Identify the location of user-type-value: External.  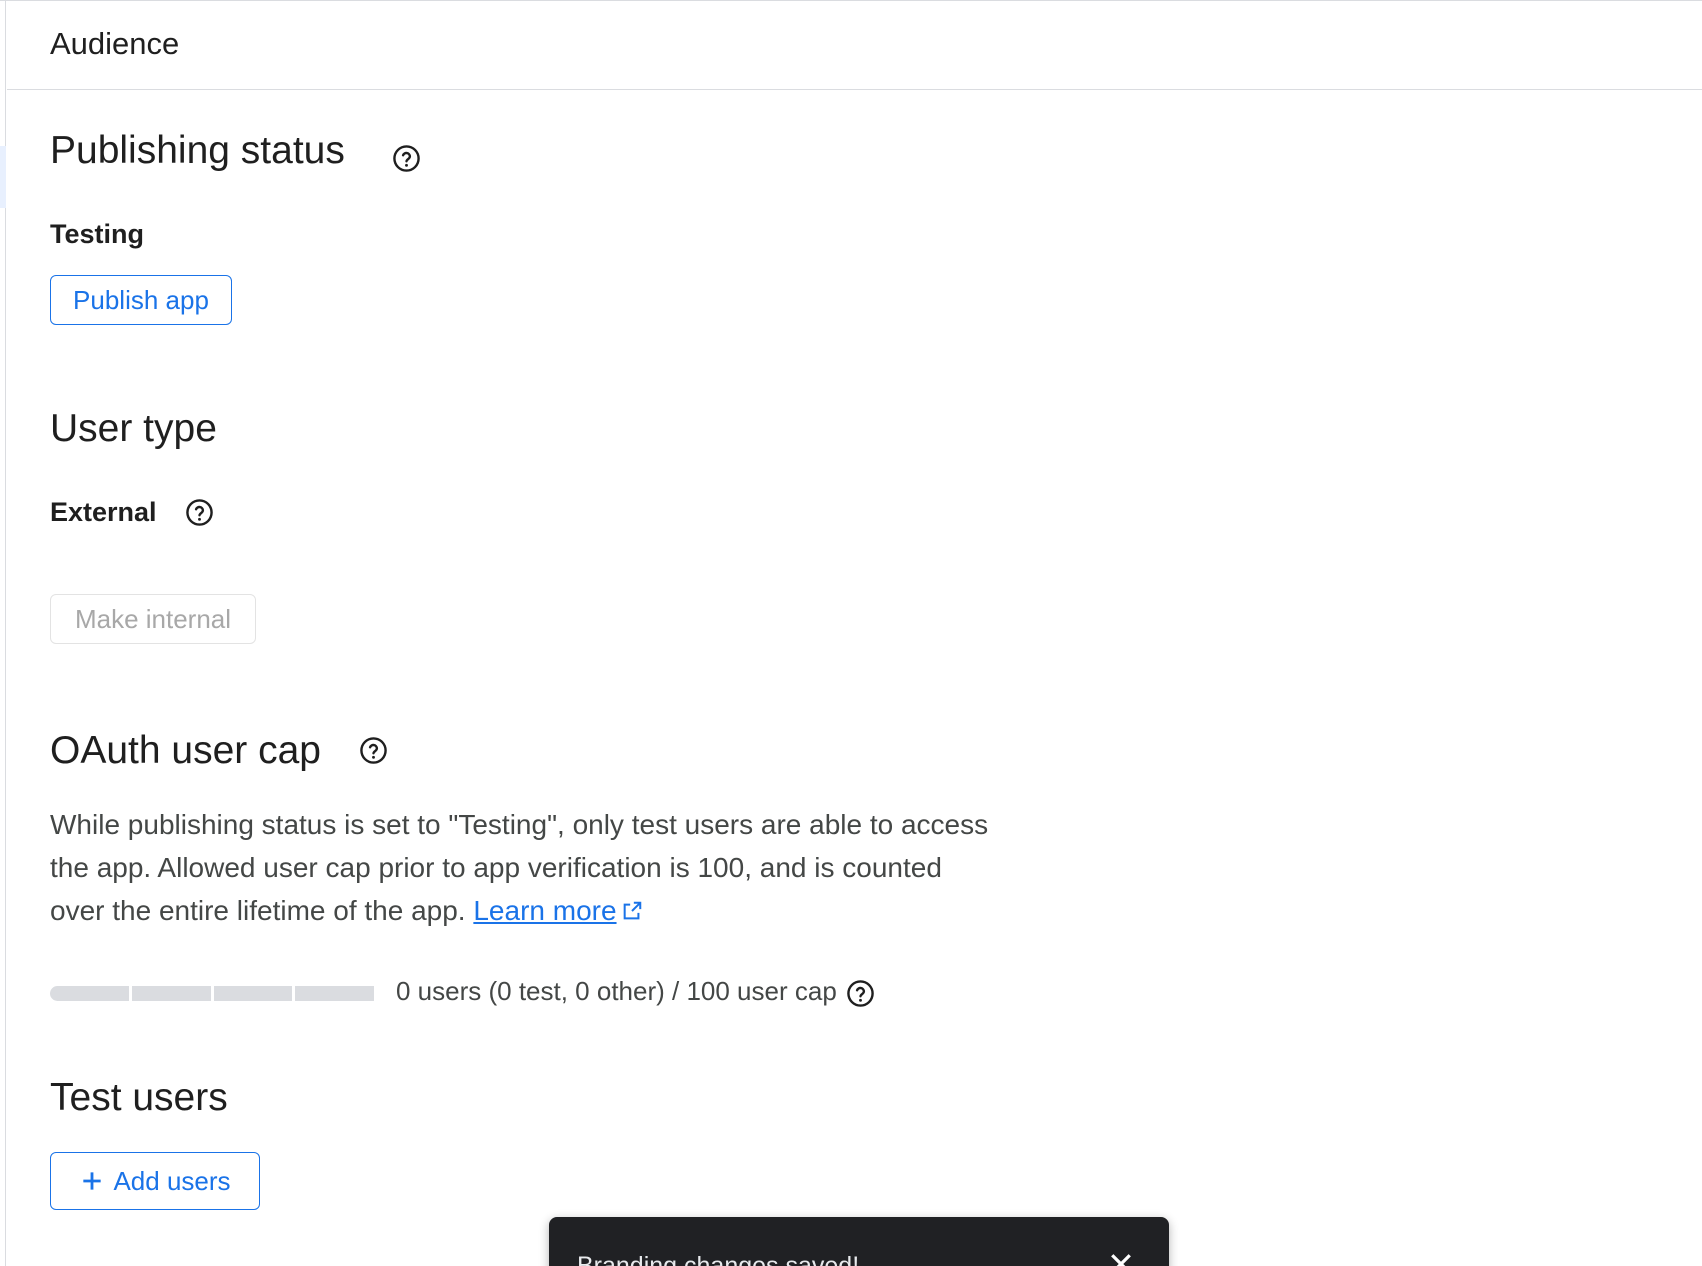
(103, 512).